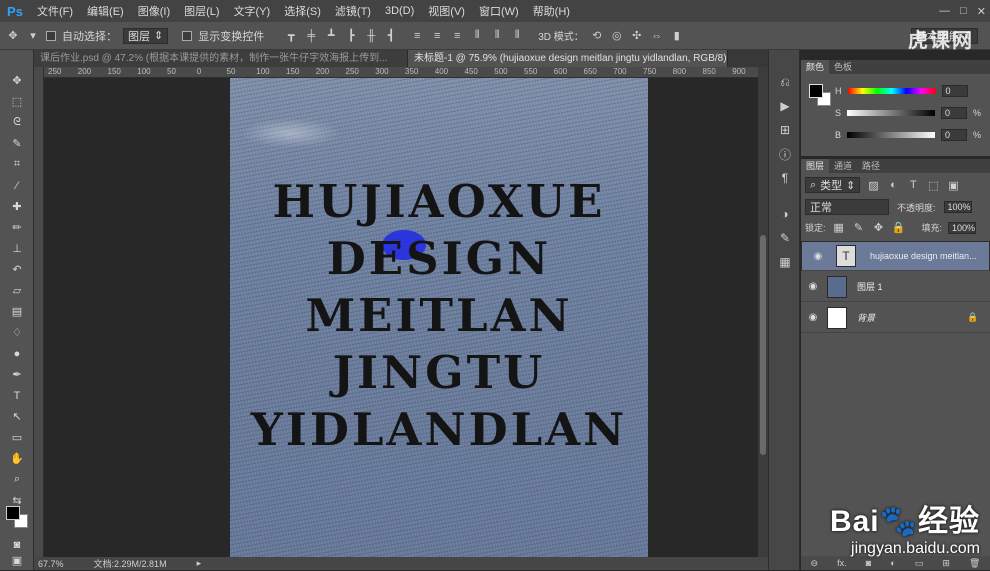 The width and height of the screenshot is (990, 571). What do you see at coordinates (17, 185) in the screenshot?
I see `eyedropper-tool-icon: ⁄` at bounding box center [17, 185].